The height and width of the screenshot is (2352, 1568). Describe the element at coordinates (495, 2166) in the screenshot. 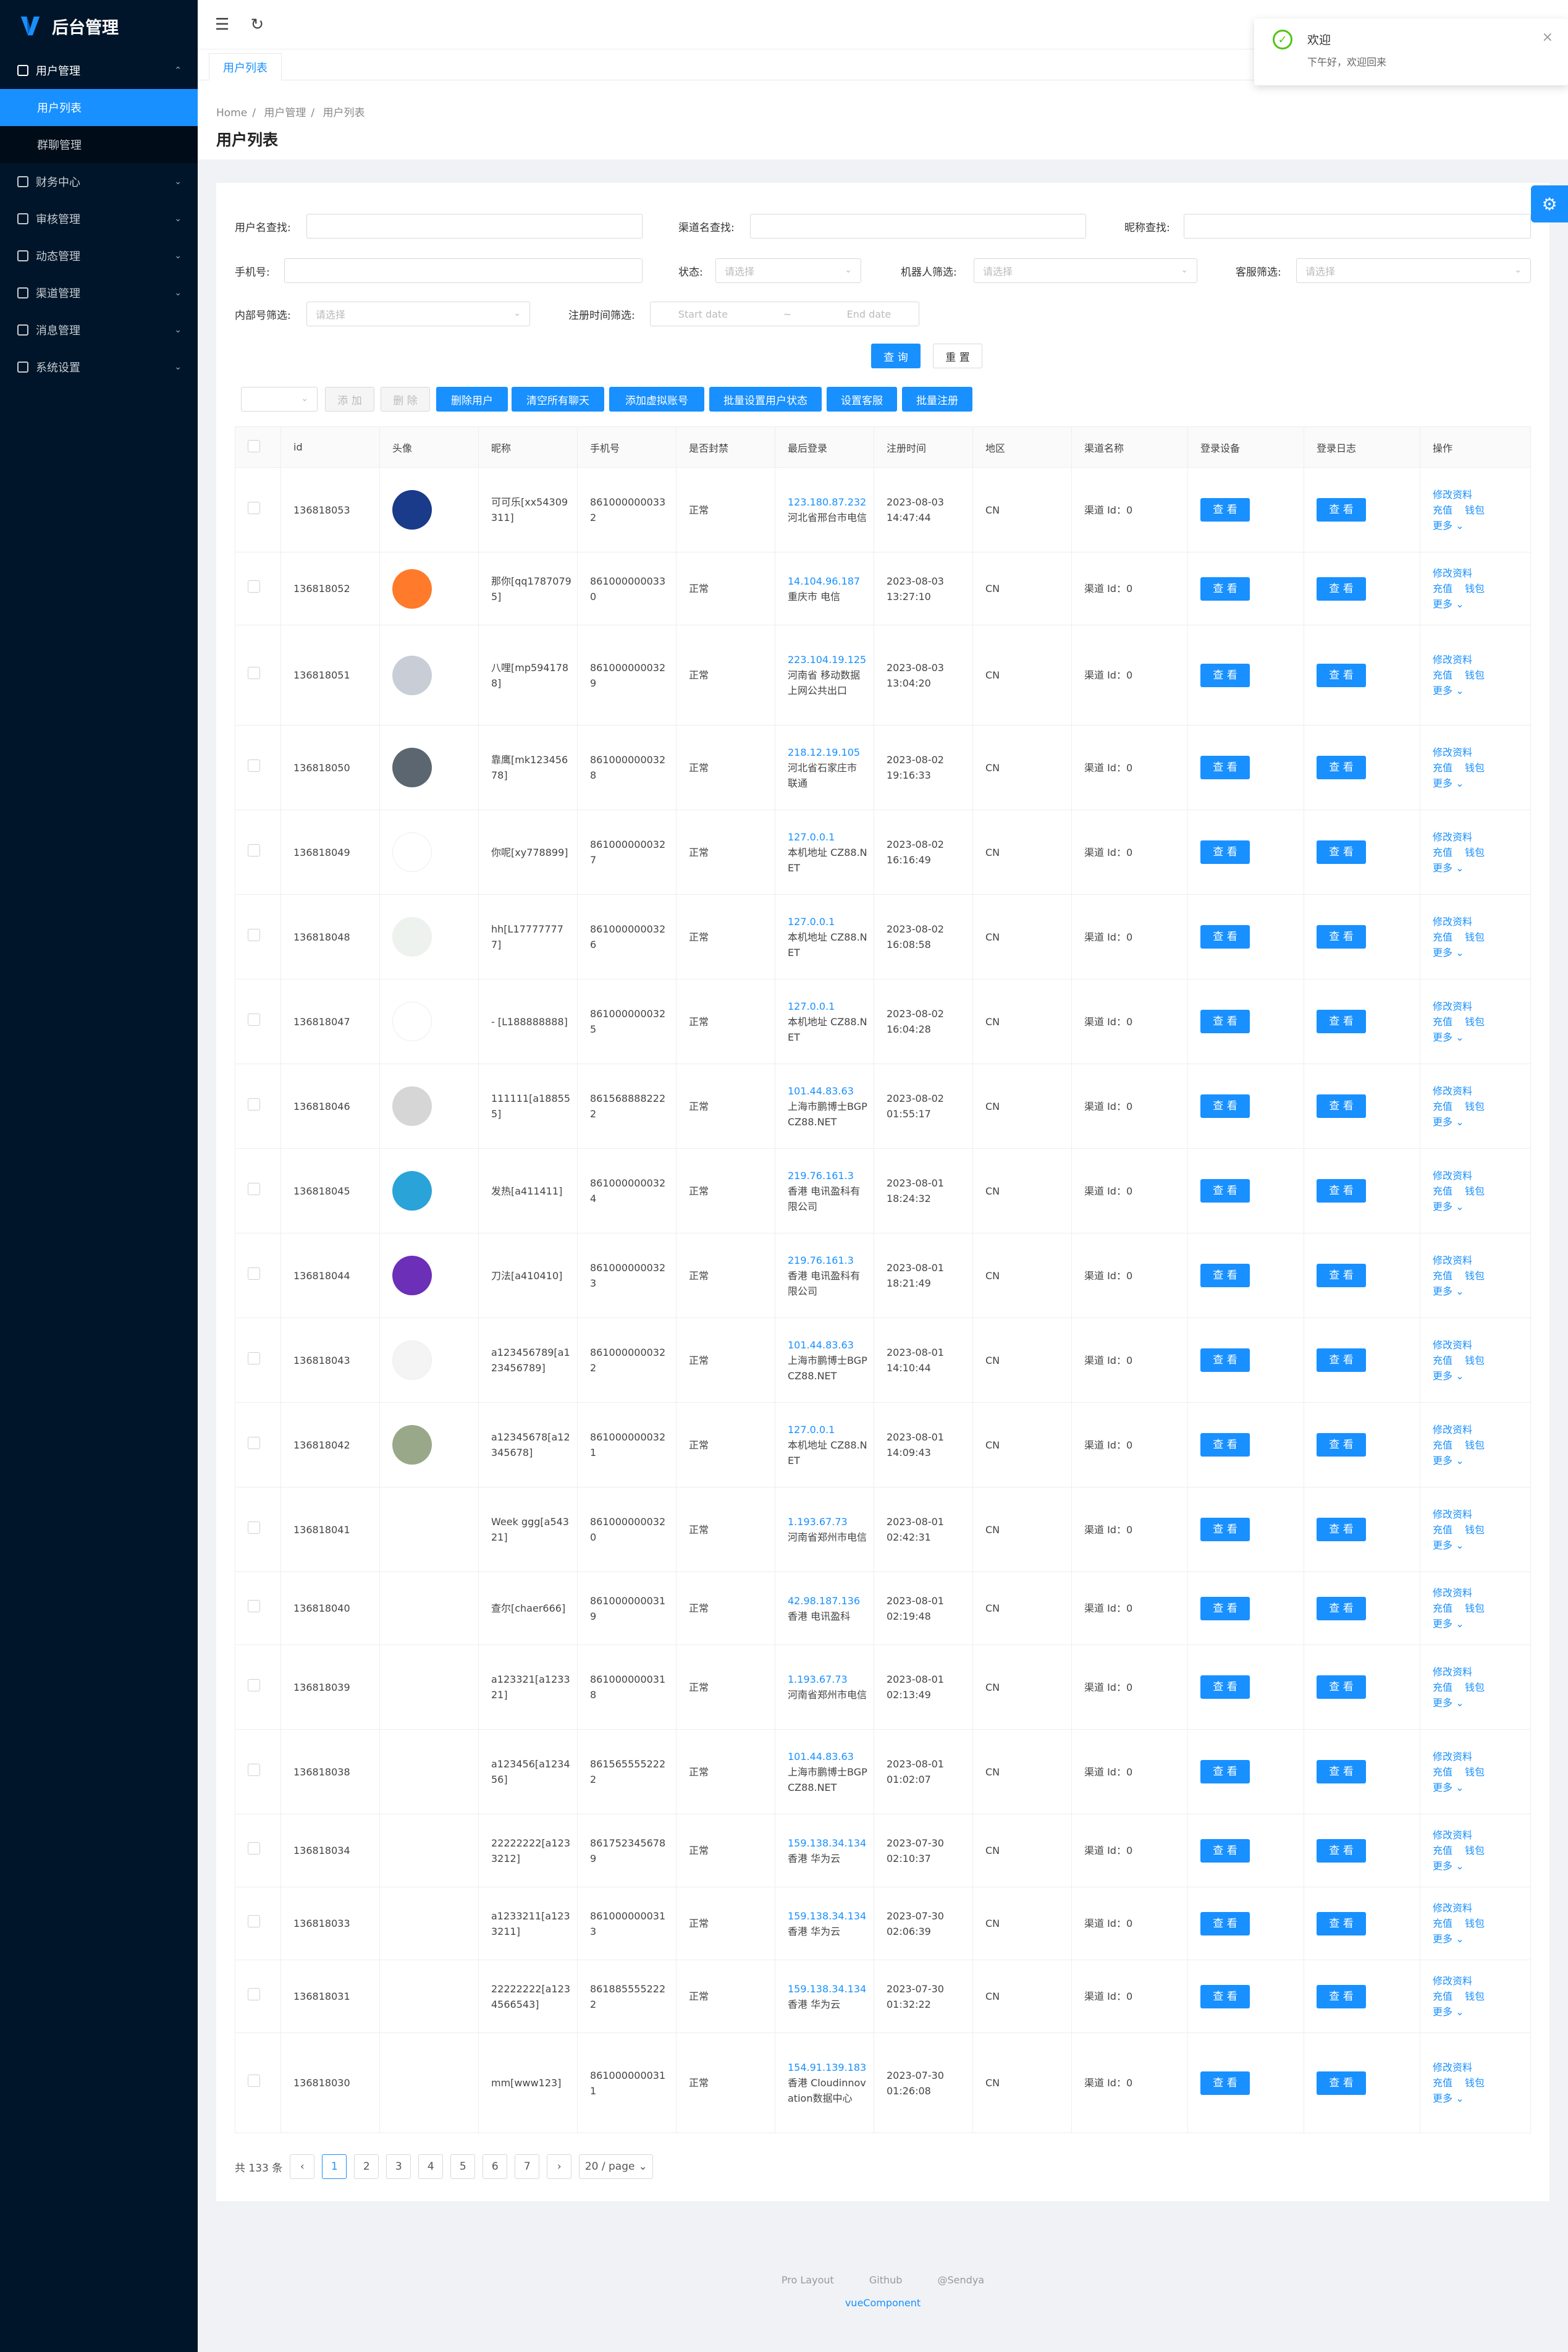

I see `page-6-button: 6` at that location.